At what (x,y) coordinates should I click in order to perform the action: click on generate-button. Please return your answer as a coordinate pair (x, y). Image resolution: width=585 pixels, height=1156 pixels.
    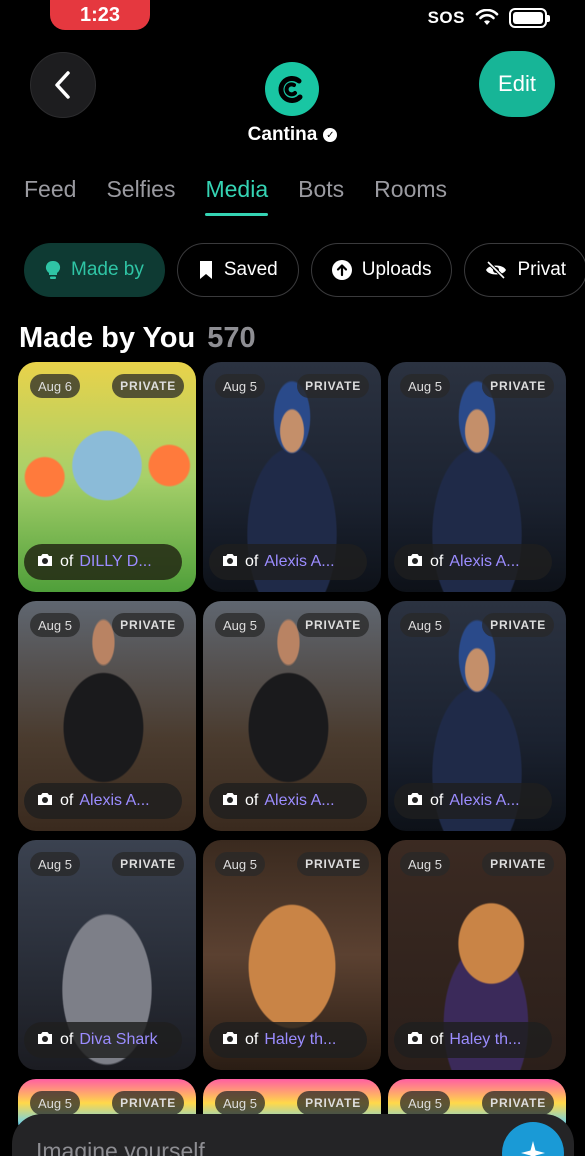
    Looking at the image, I should click on (533, 1139).